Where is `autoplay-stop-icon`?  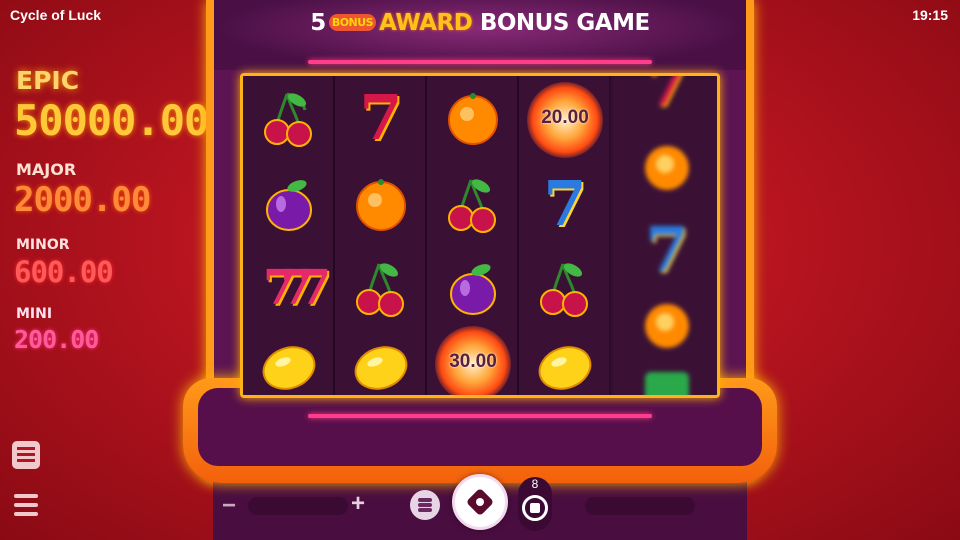 autoplay-stop-icon is located at coordinates (535, 508).